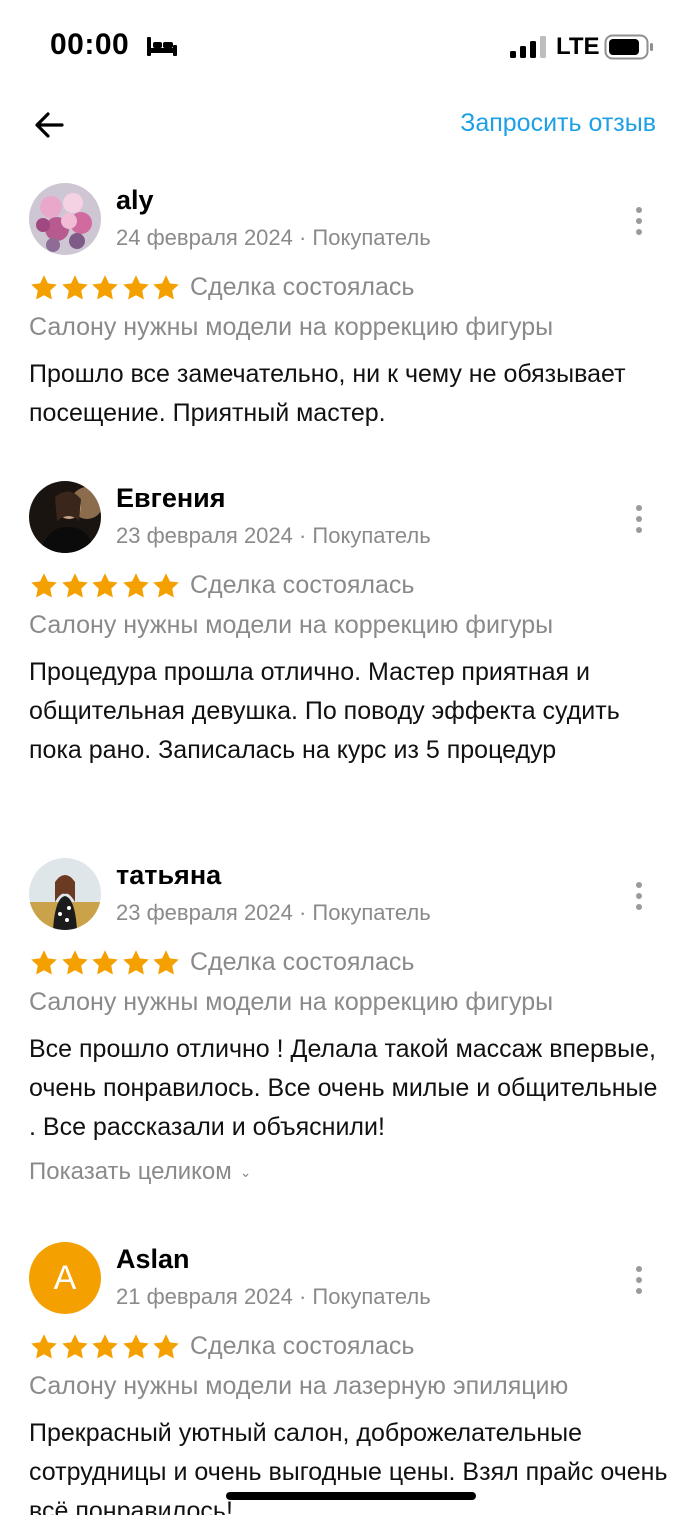  Describe the element at coordinates (90, 44) in the screenshot. I see `status-time: 00:00` at that location.